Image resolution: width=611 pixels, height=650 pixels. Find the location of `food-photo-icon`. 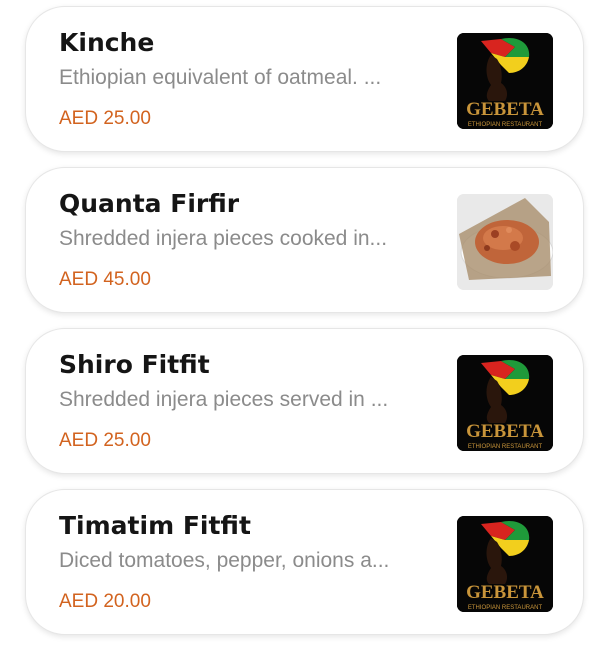

food-photo-icon is located at coordinates (505, 242).